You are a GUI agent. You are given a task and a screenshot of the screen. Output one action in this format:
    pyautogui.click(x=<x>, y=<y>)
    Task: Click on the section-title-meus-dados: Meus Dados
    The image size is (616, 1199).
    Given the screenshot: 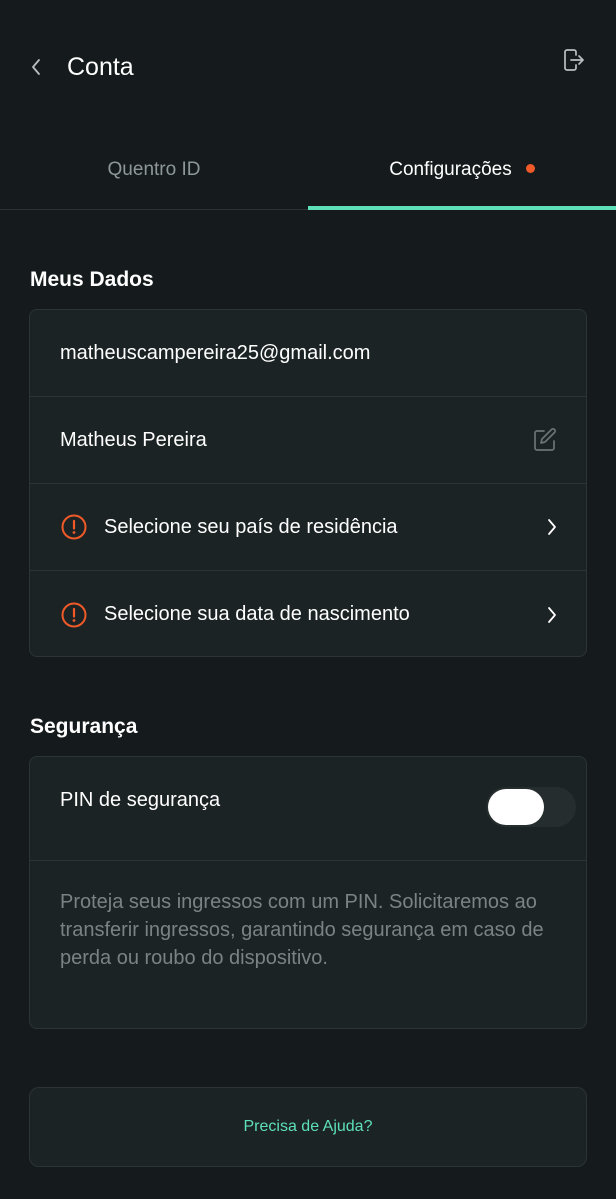 What is the action you would take?
    pyautogui.click(x=92, y=279)
    